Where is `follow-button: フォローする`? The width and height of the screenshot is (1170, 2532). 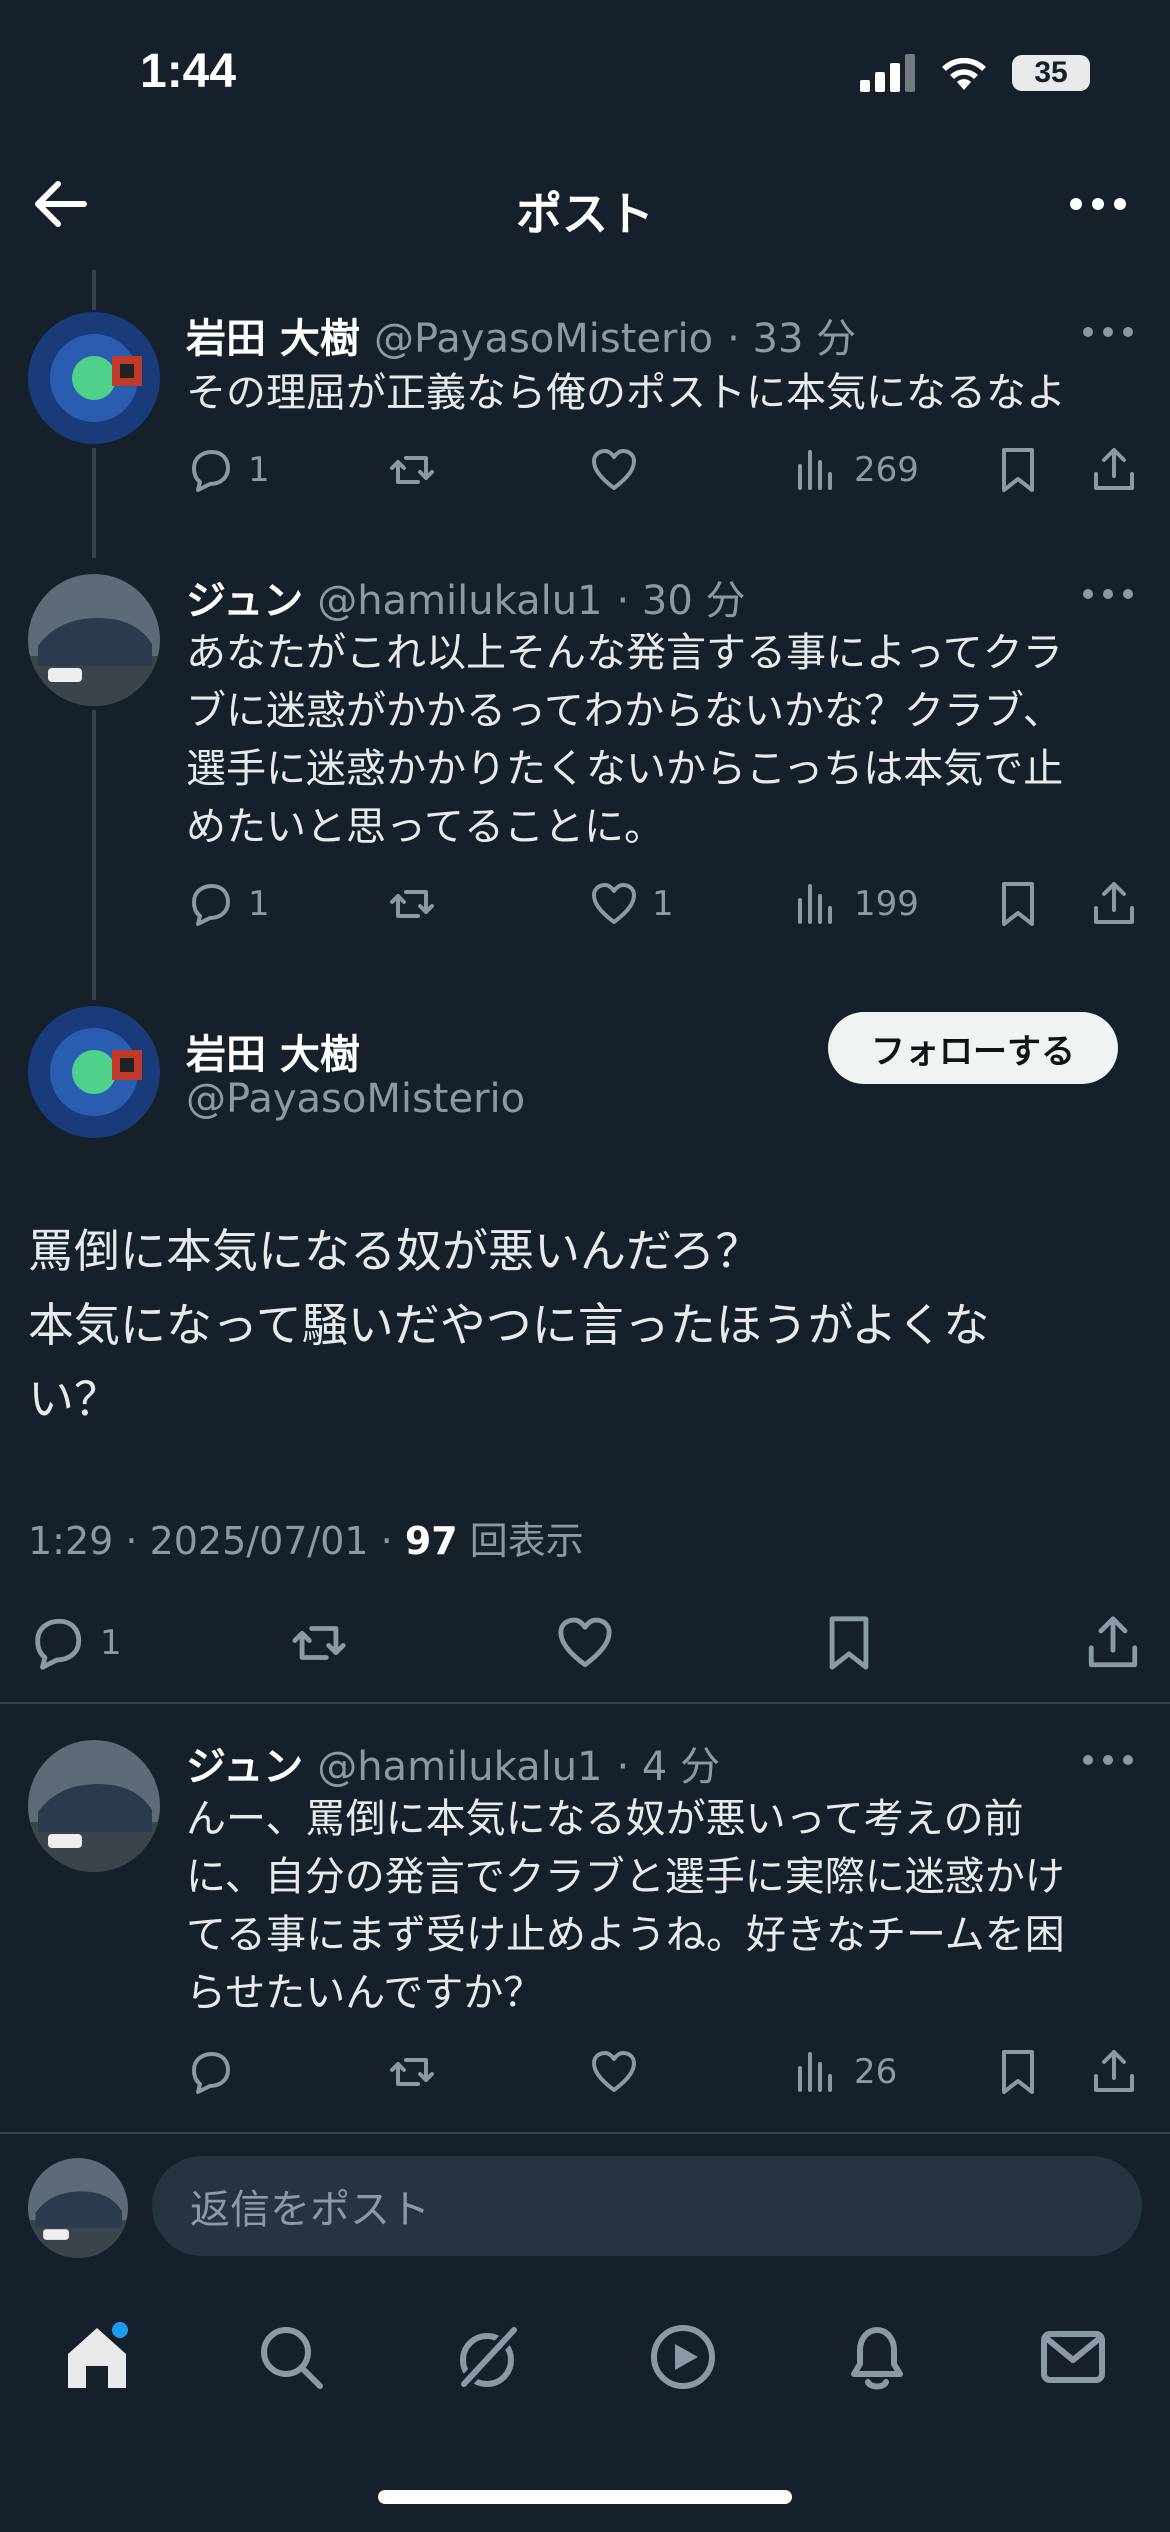 follow-button: フォローする is located at coordinates (973, 1048).